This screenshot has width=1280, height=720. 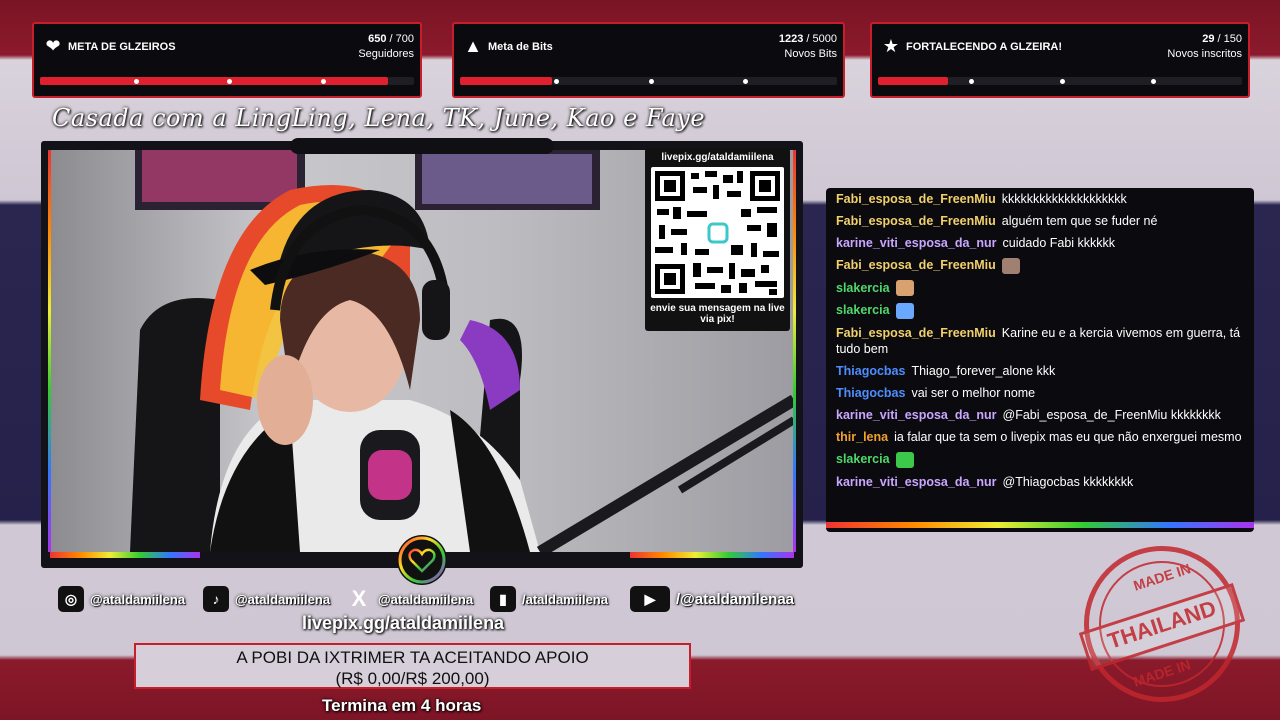 What do you see at coordinates (810, 54) in the screenshot?
I see `goal-subtitle: Novos Bits` at bounding box center [810, 54].